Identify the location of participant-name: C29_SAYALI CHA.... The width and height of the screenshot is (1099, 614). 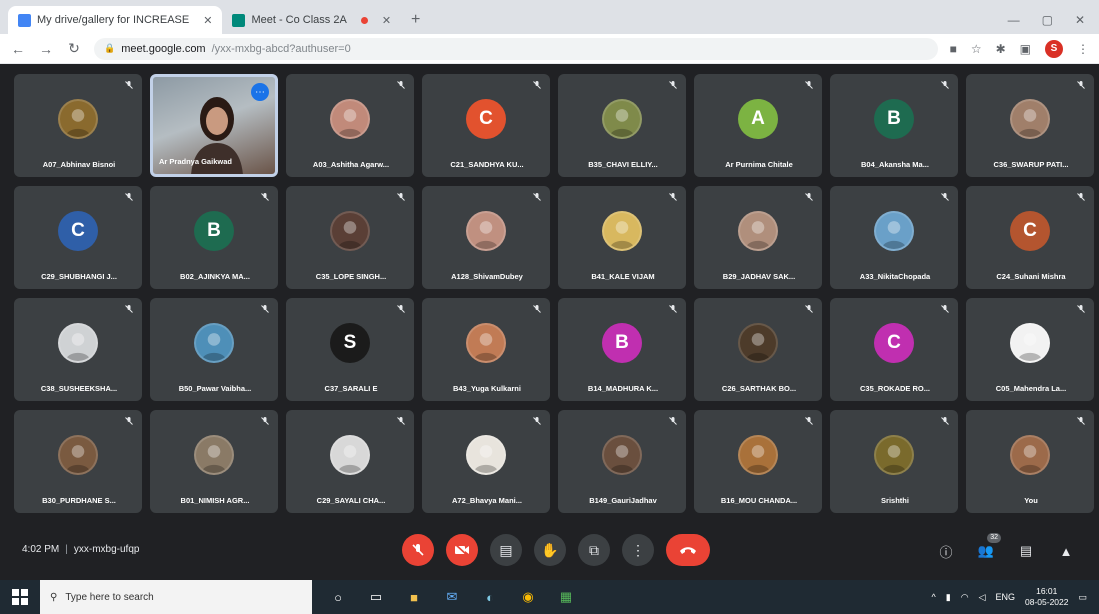
(351, 500).